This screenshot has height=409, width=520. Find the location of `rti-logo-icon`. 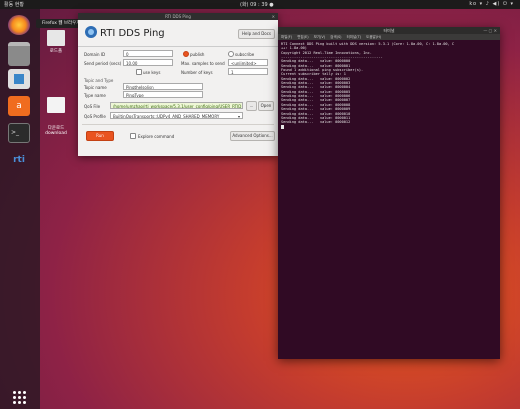

rti-logo-icon is located at coordinates (91, 32).